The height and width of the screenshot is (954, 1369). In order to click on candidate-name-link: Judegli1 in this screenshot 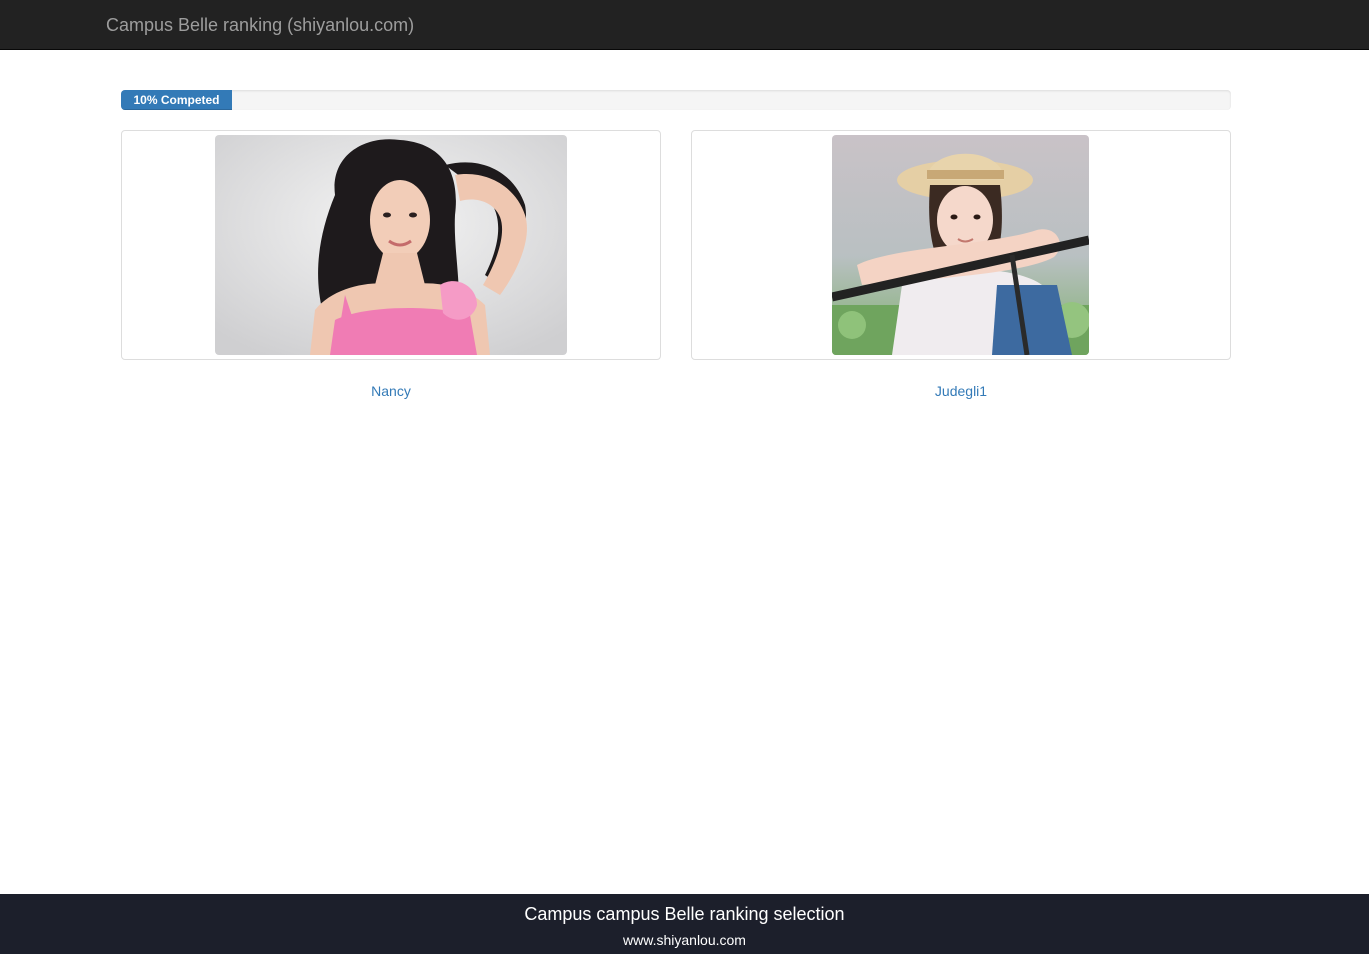, I will do `click(961, 391)`.